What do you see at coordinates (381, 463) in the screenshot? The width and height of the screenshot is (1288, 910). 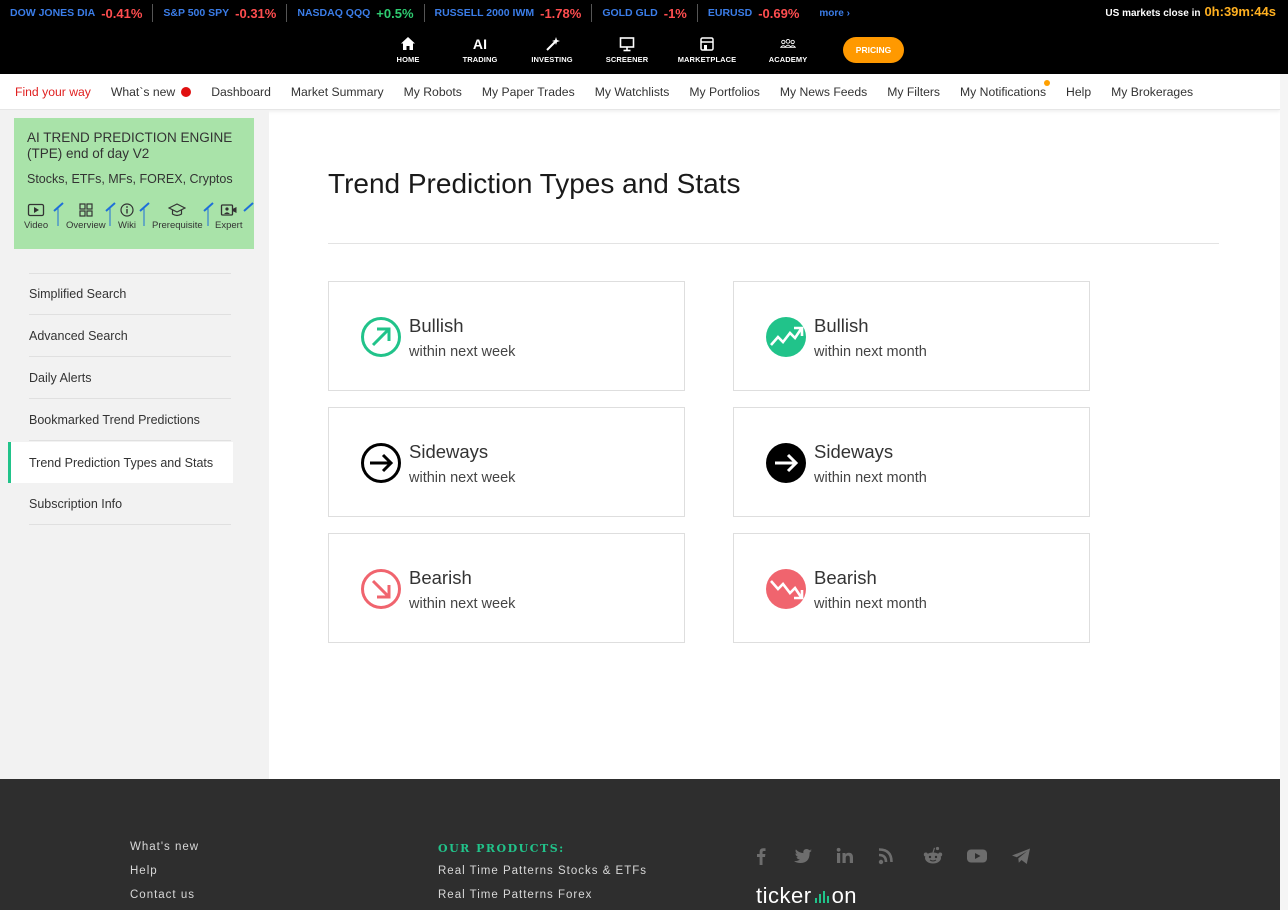 I see `sideways-week-icon` at bounding box center [381, 463].